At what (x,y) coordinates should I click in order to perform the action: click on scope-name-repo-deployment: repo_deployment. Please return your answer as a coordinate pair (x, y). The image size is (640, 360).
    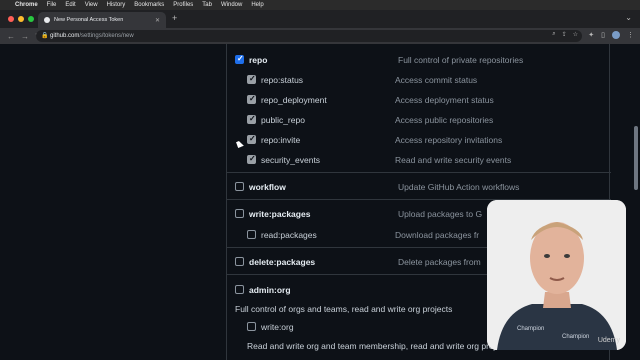
    Looking at the image, I should click on (294, 100).